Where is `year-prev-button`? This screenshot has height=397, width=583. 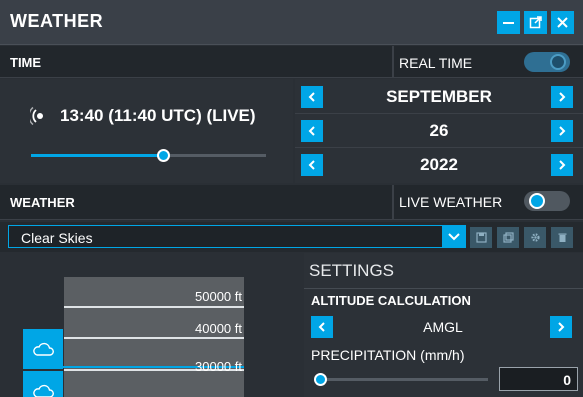
year-prev-button is located at coordinates (312, 165).